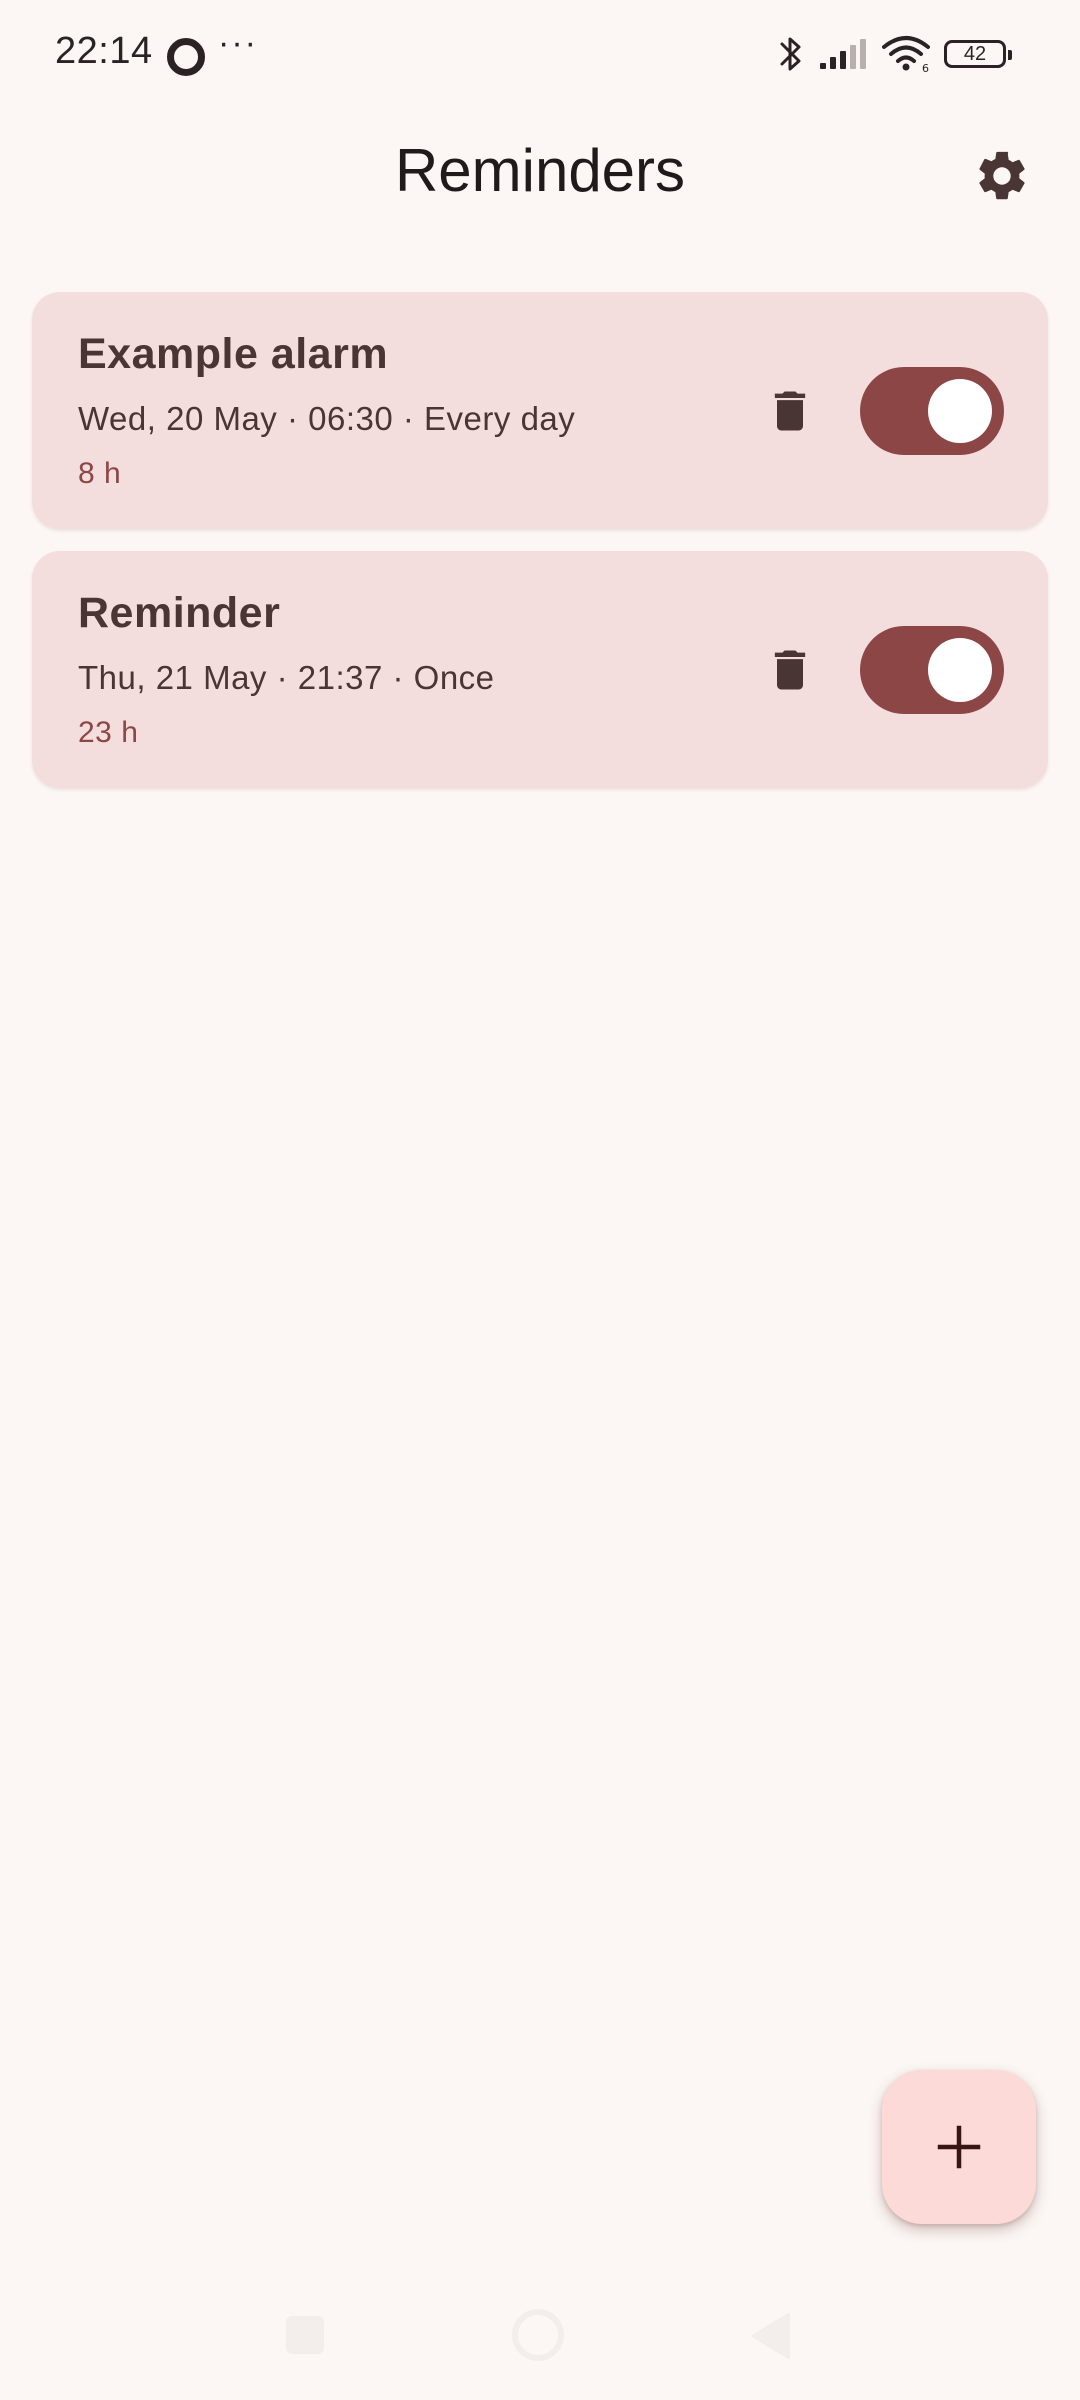 The height and width of the screenshot is (2400, 1080). What do you see at coordinates (233, 354) in the screenshot?
I see `reminder-title: Example alarm` at bounding box center [233, 354].